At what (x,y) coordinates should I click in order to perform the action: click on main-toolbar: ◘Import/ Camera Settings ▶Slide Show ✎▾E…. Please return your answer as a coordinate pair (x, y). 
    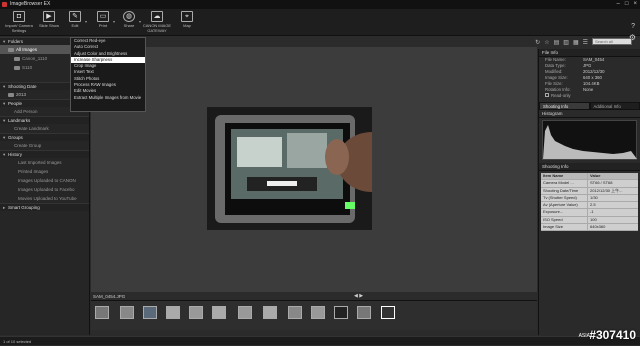
    Looking at the image, I should click on (320, 22).